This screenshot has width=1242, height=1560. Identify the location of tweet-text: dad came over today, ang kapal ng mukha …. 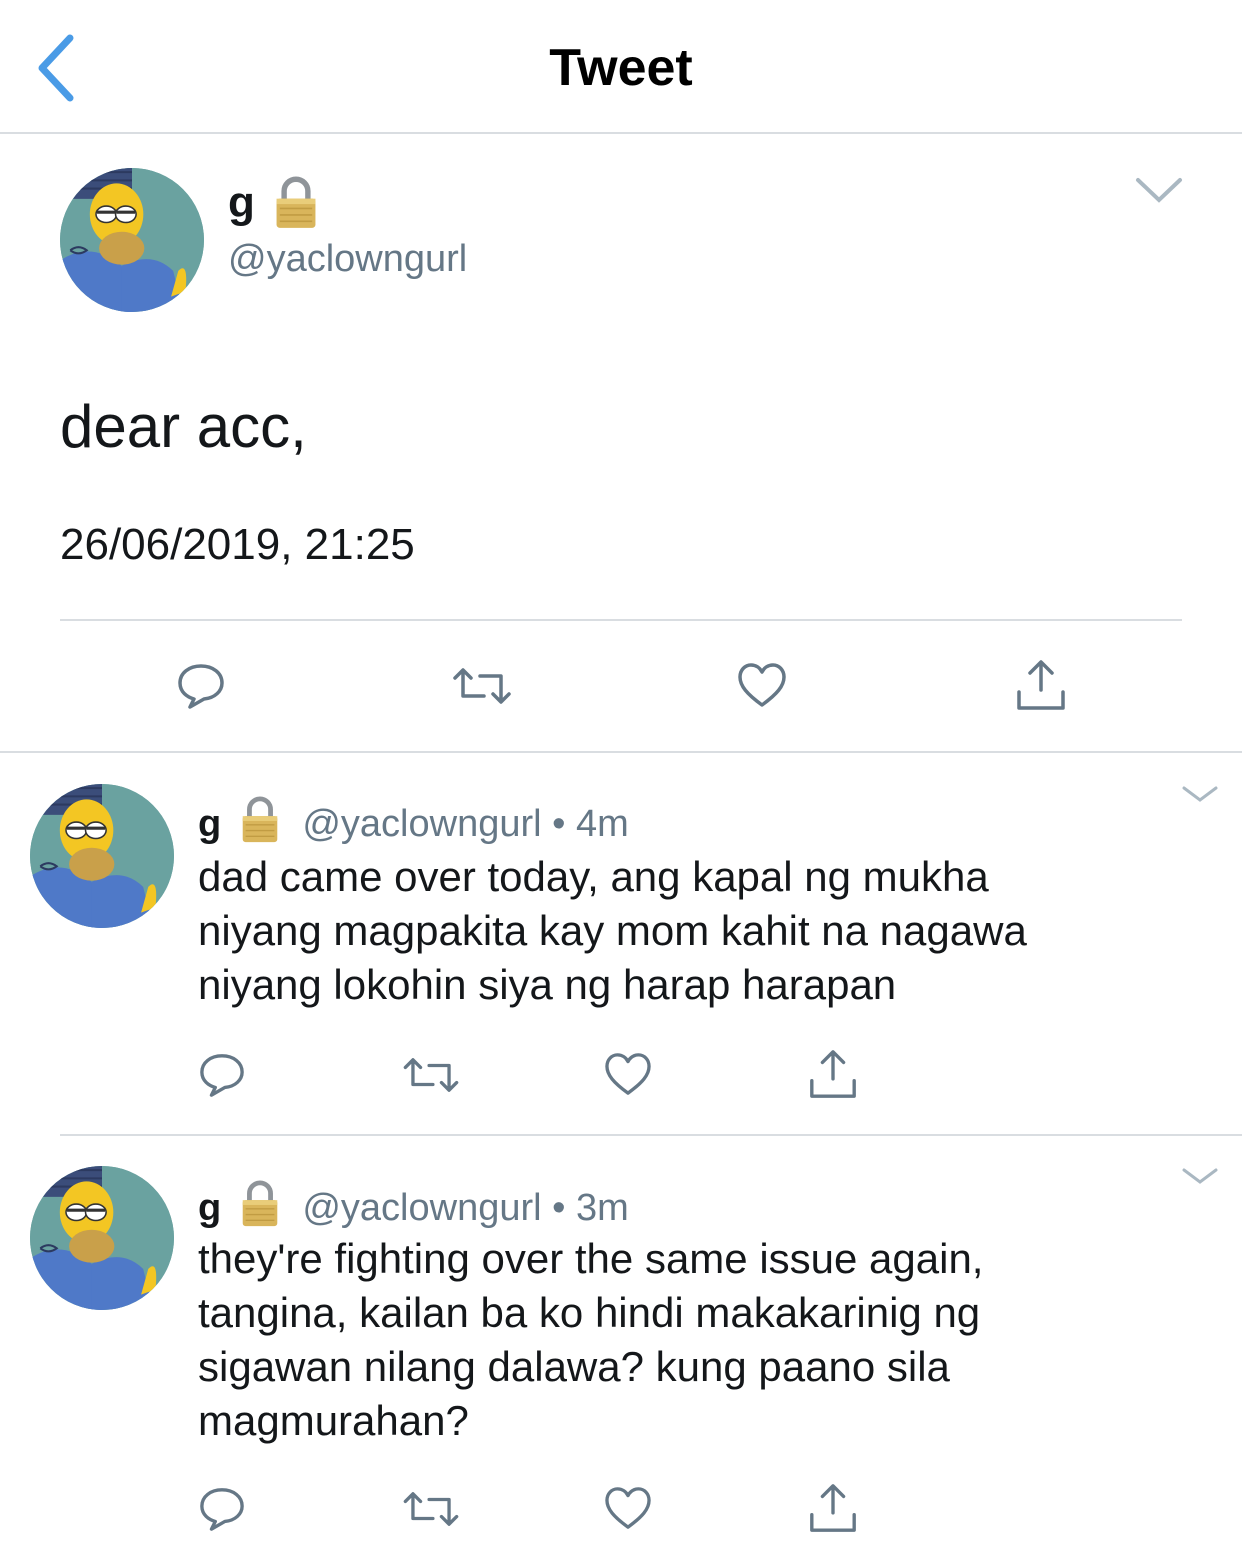
(612, 930).